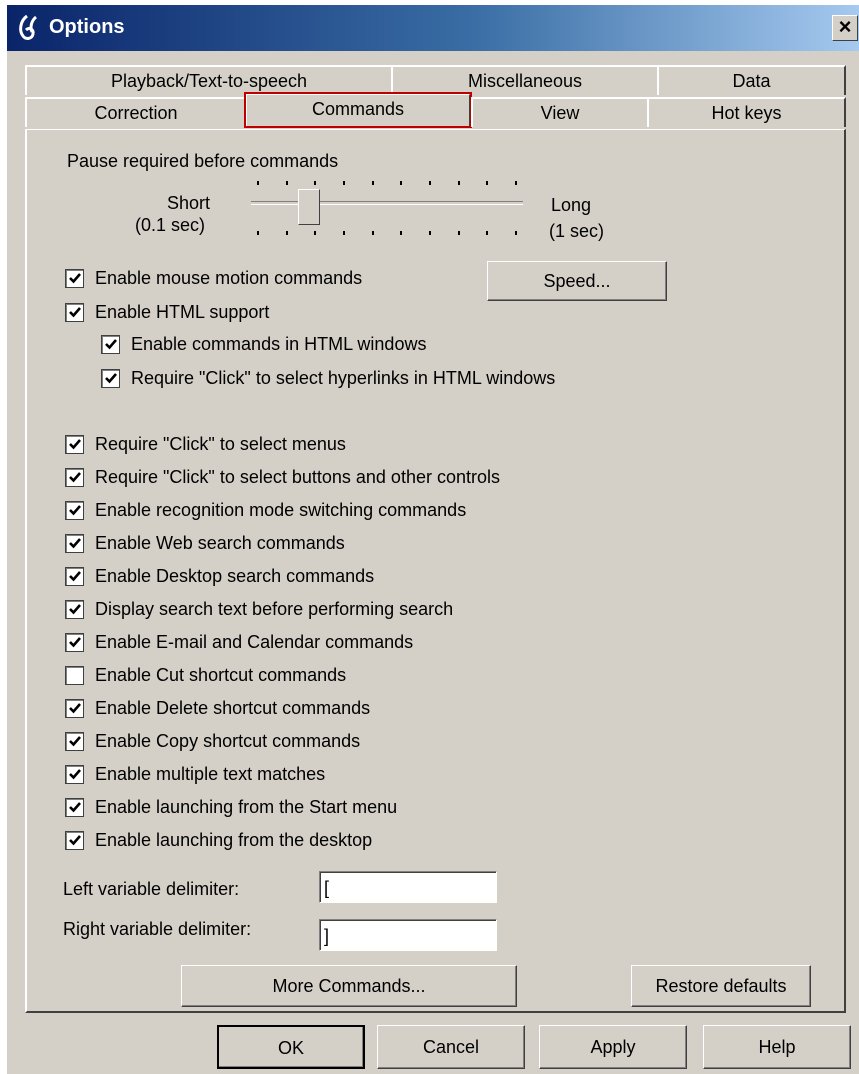 This screenshot has height=1074, width=859. I want to click on tab-correction: Correction, so click(136, 112).